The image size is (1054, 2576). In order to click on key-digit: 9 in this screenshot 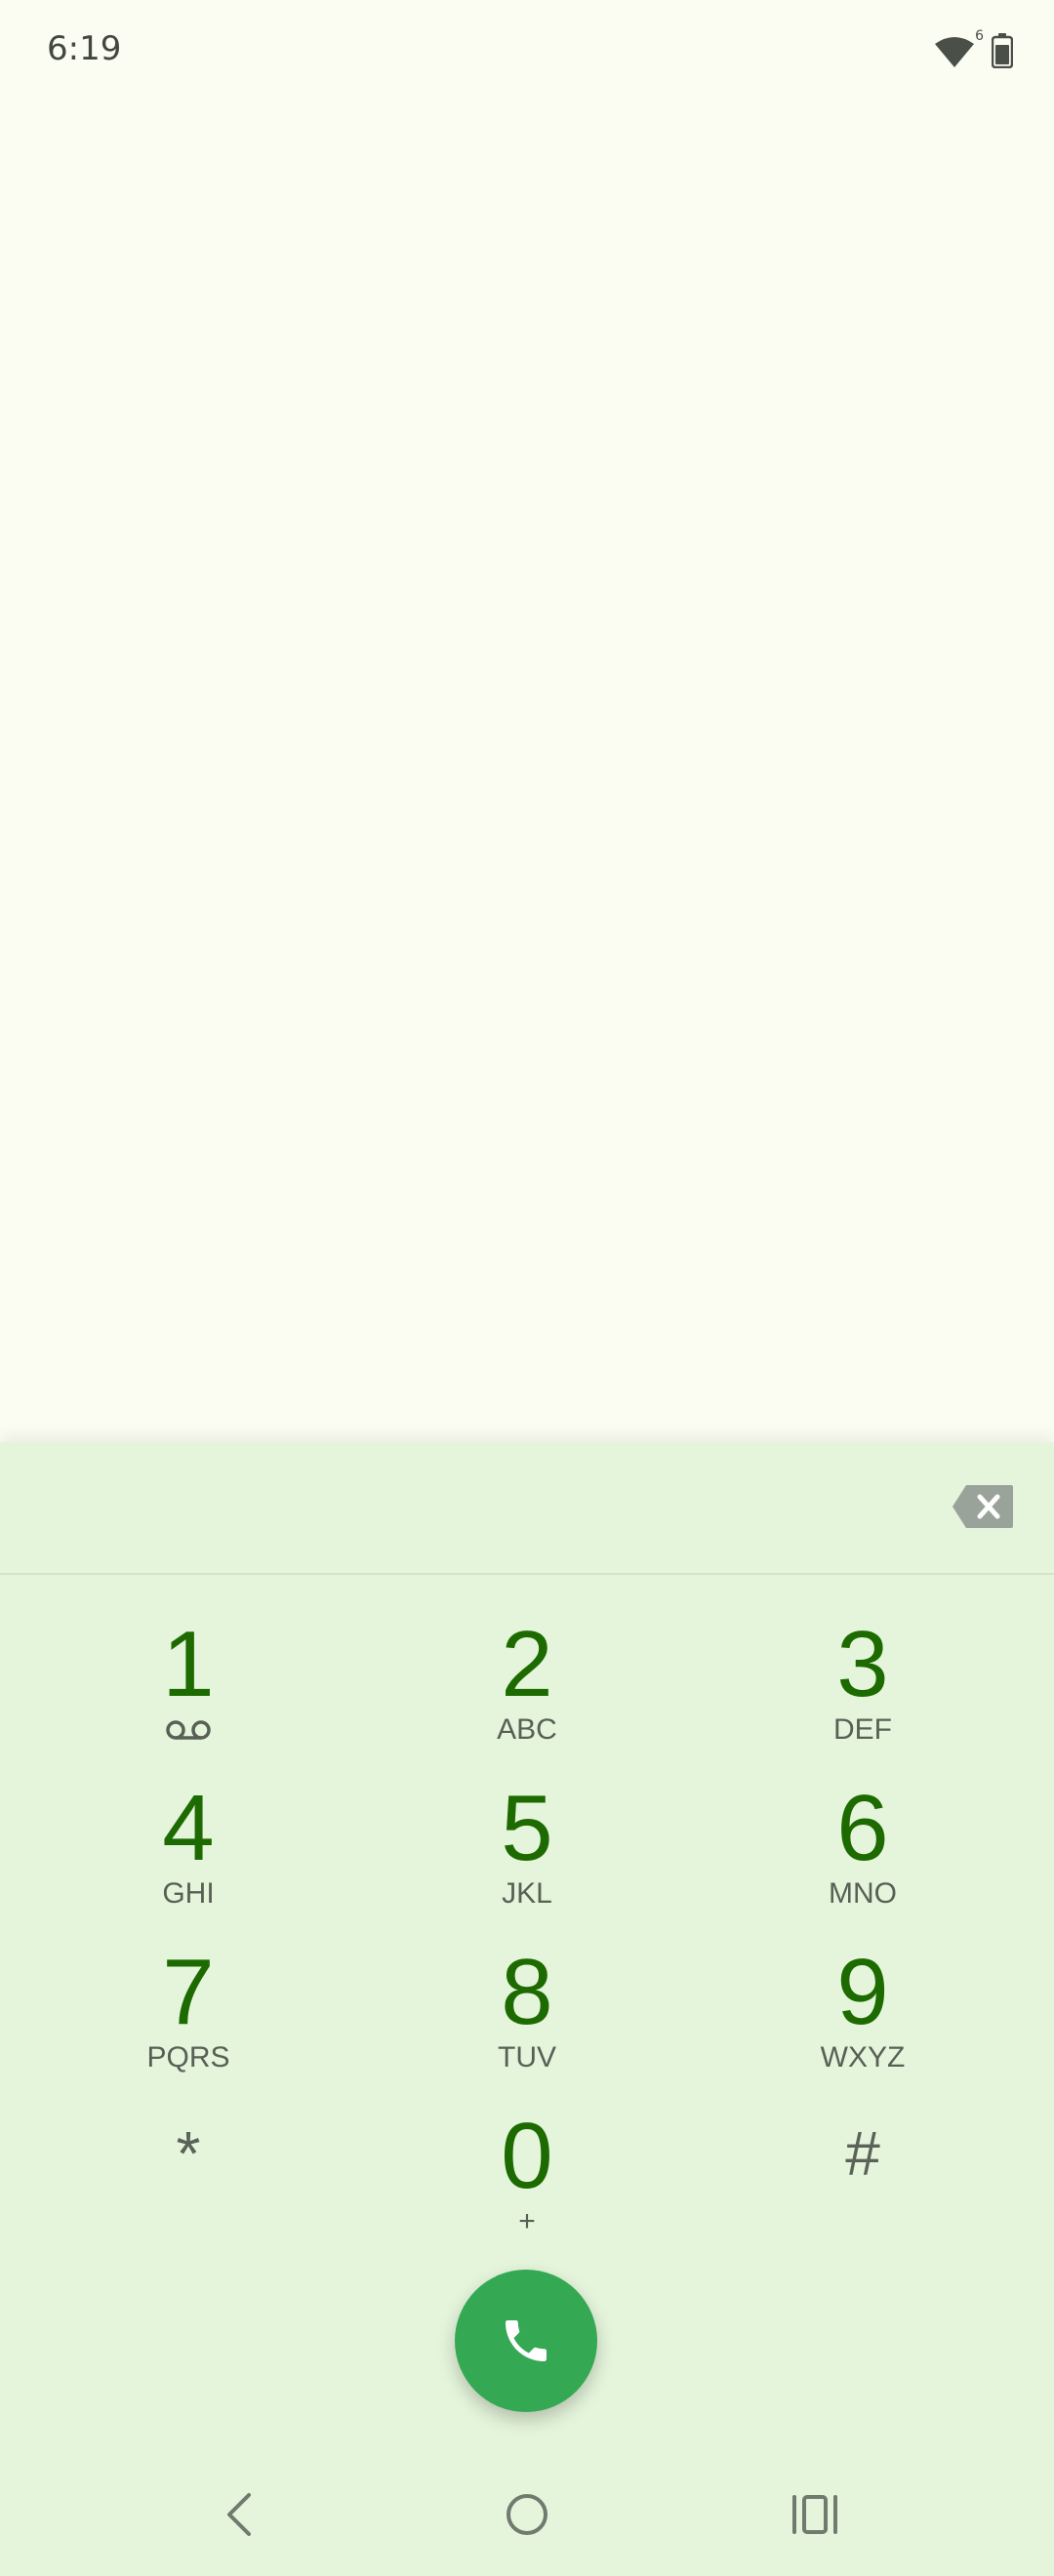, I will do `click(862, 1992)`.